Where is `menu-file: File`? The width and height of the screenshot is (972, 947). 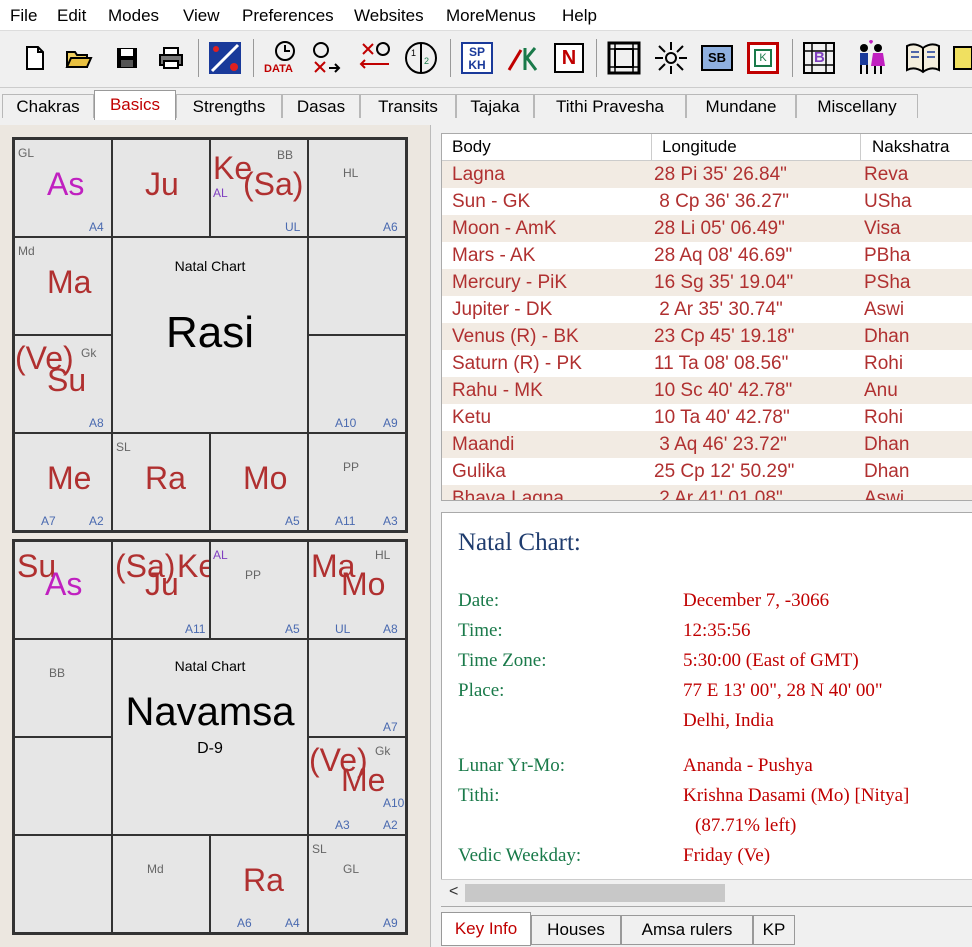
menu-file: File is located at coordinates (23, 16).